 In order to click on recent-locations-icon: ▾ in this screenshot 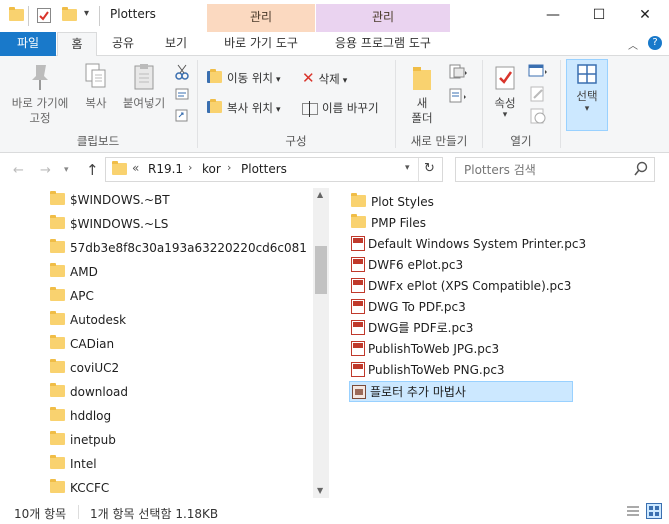, I will do `click(66, 170)`.